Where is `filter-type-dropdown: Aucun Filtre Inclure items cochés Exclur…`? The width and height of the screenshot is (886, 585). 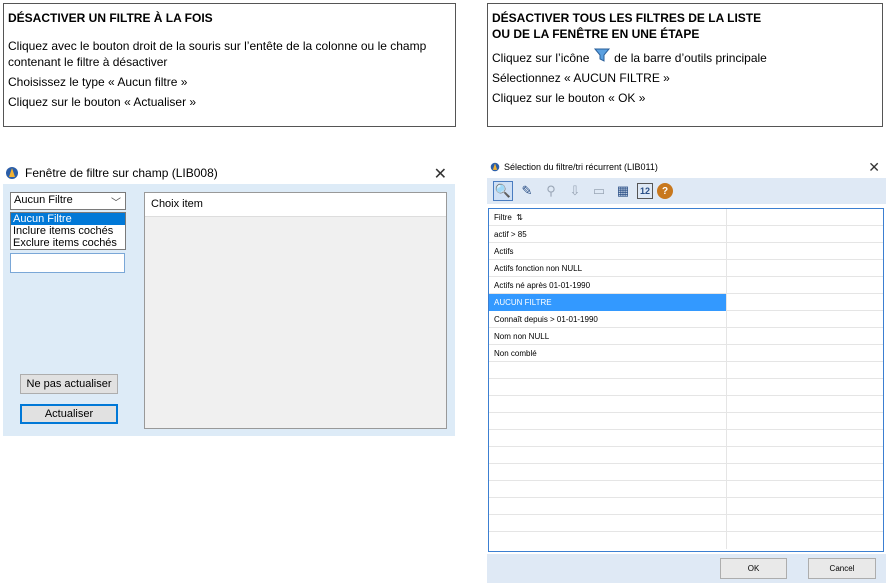
filter-type-dropdown: Aucun Filtre Inclure items cochés Exclur… is located at coordinates (68, 231).